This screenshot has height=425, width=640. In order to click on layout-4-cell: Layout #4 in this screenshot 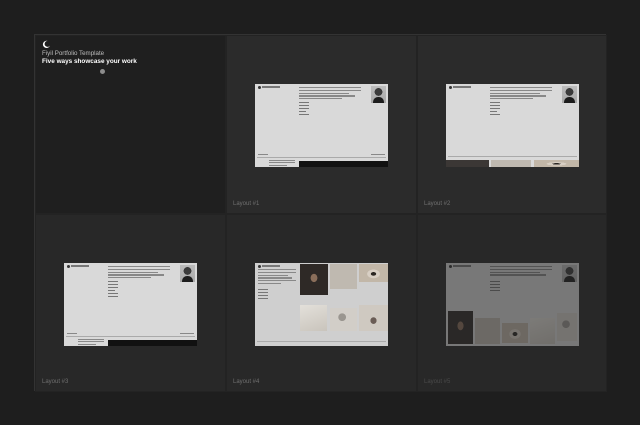, I will do `click(321, 303)`.